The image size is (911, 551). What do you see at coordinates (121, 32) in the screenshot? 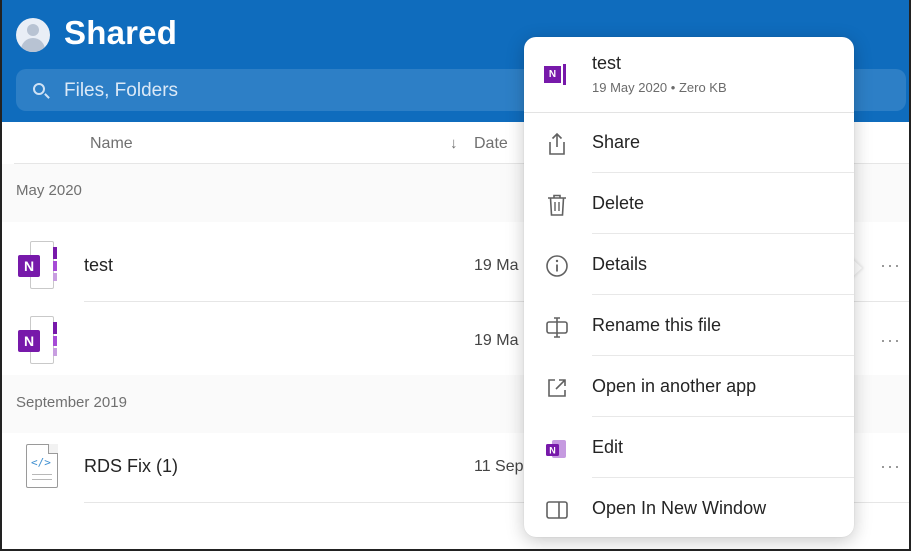
I see `page-title: Shared` at bounding box center [121, 32].